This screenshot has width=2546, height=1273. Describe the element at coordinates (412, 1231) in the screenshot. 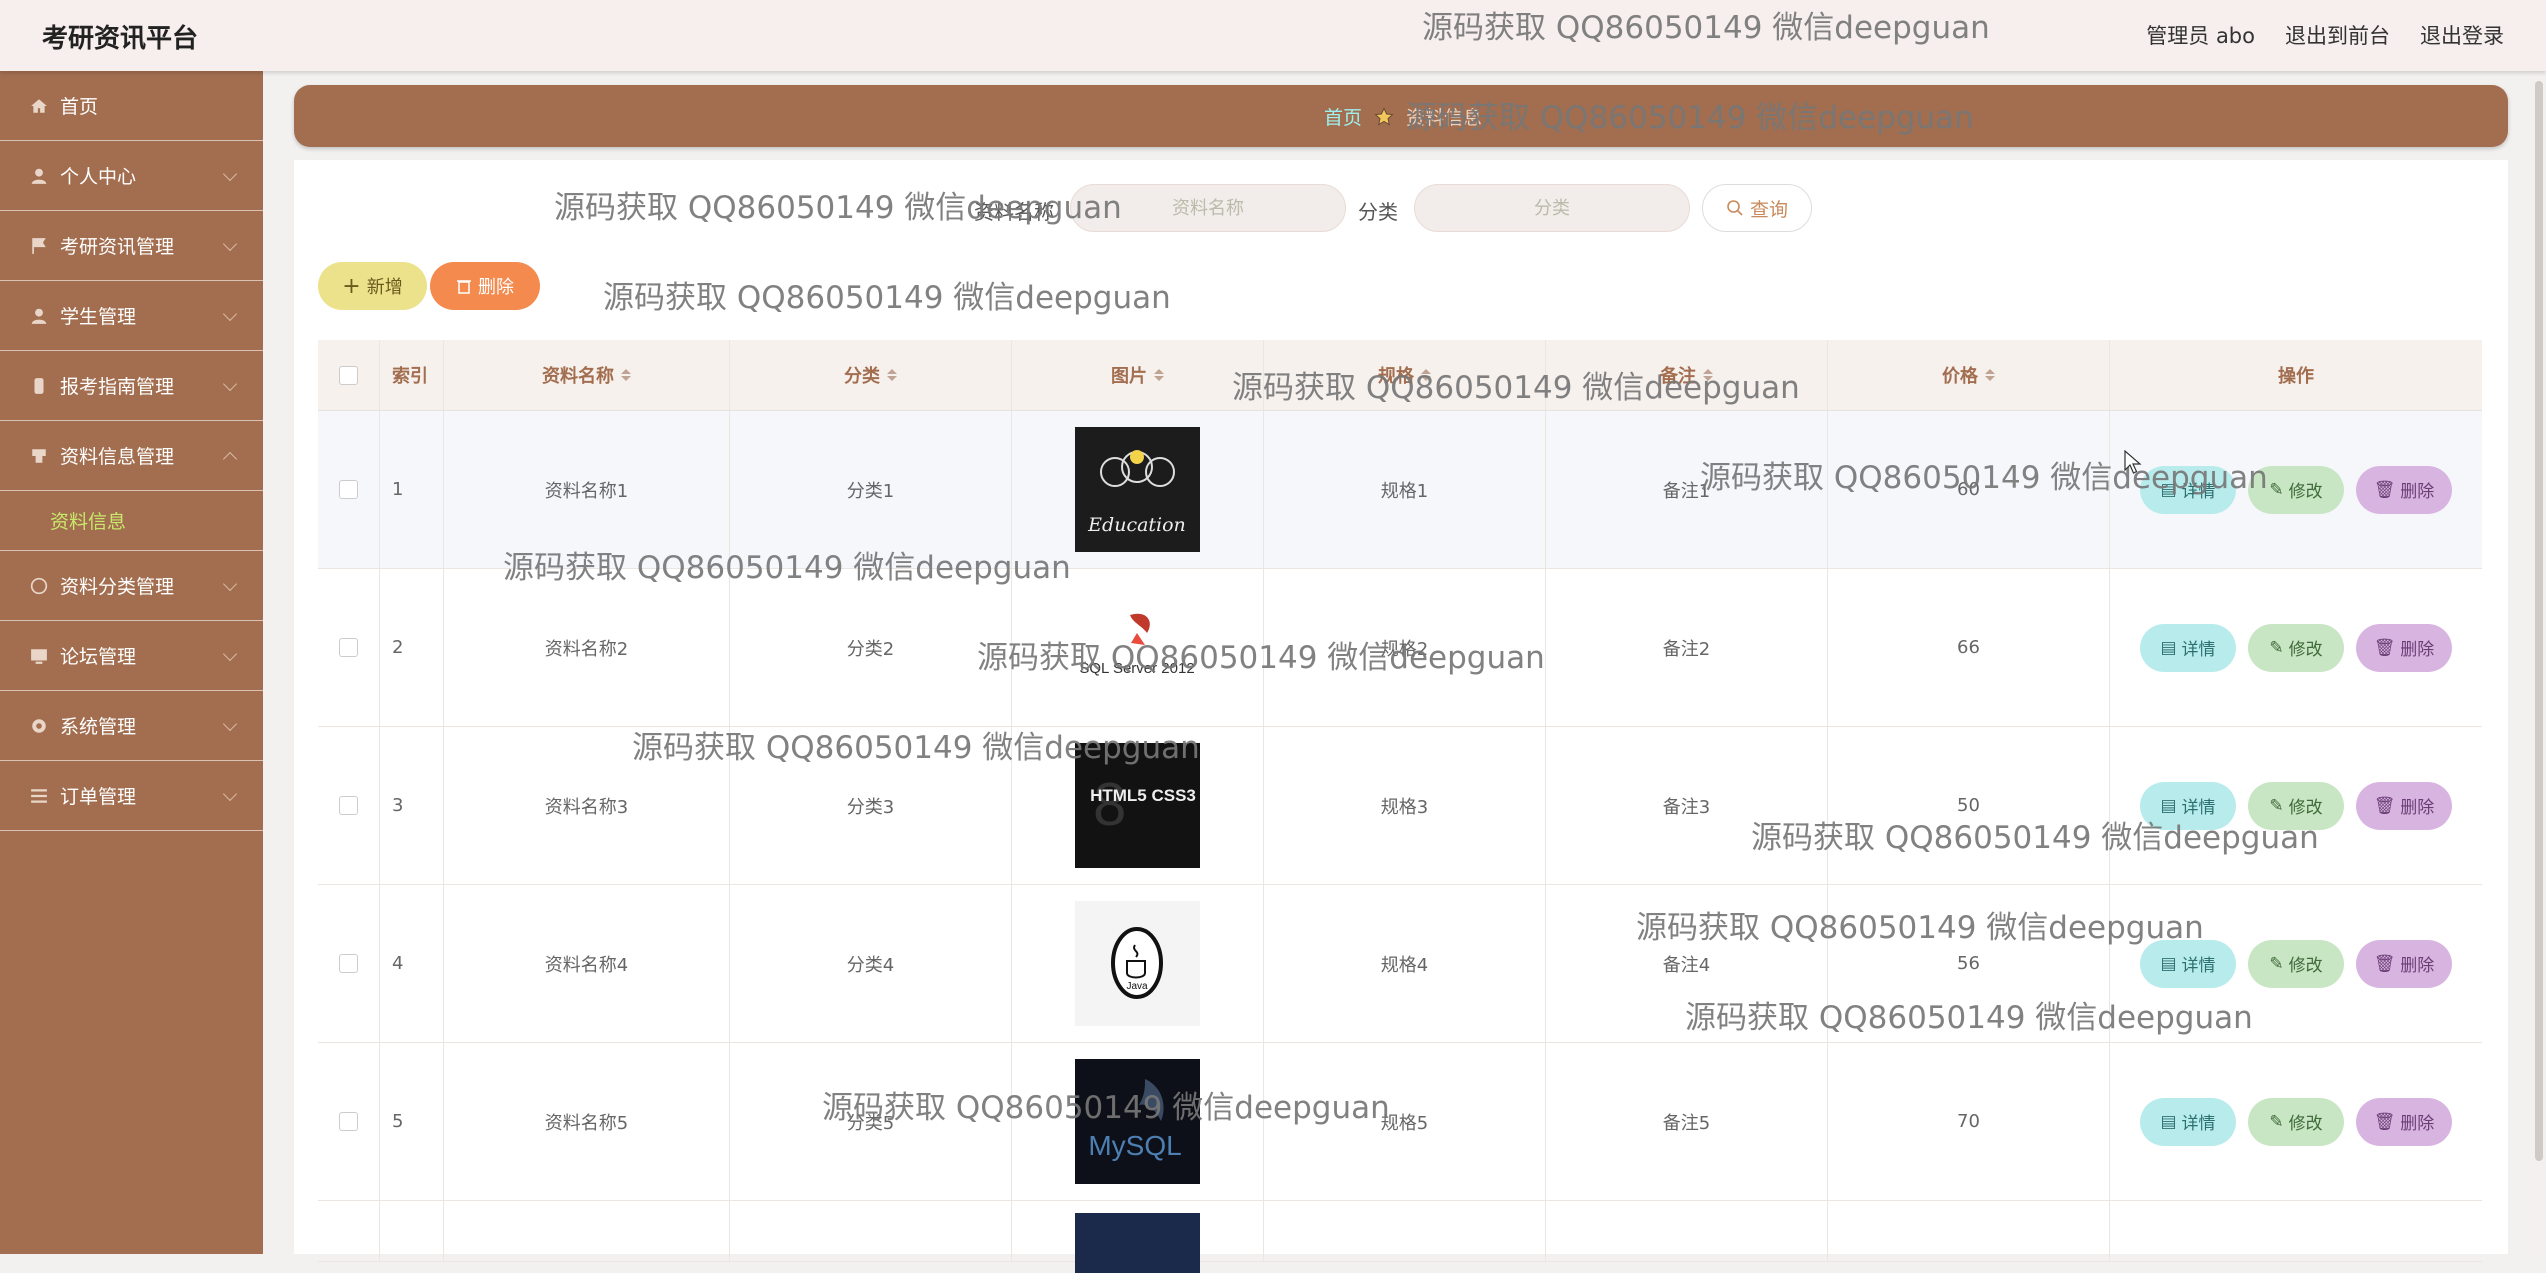

I see `cell-index` at that location.